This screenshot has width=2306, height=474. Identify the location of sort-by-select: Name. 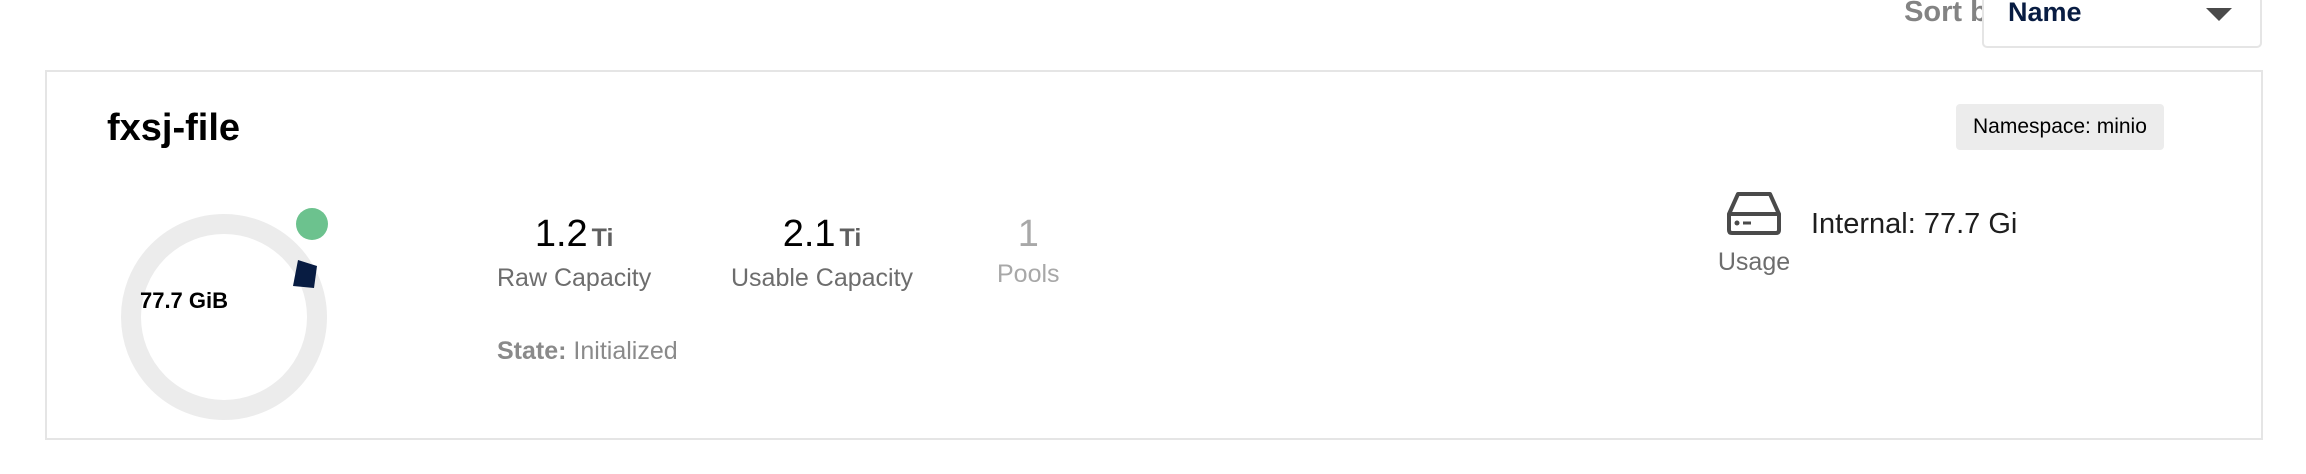
(2122, 24).